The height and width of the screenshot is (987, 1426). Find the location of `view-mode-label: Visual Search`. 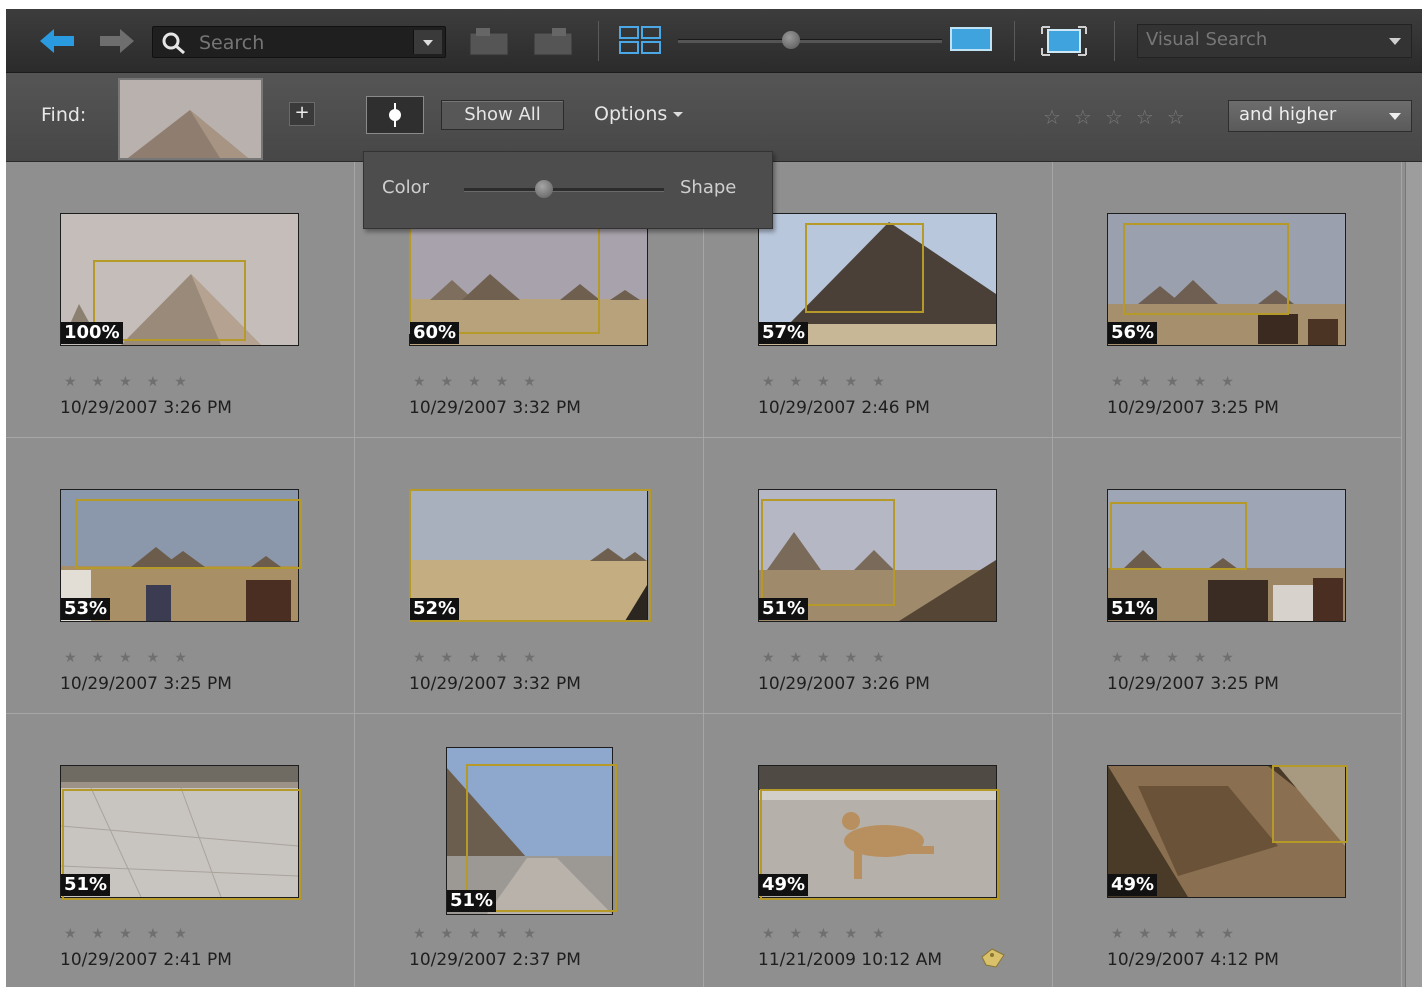

view-mode-label: Visual Search is located at coordinates (1207, 39).